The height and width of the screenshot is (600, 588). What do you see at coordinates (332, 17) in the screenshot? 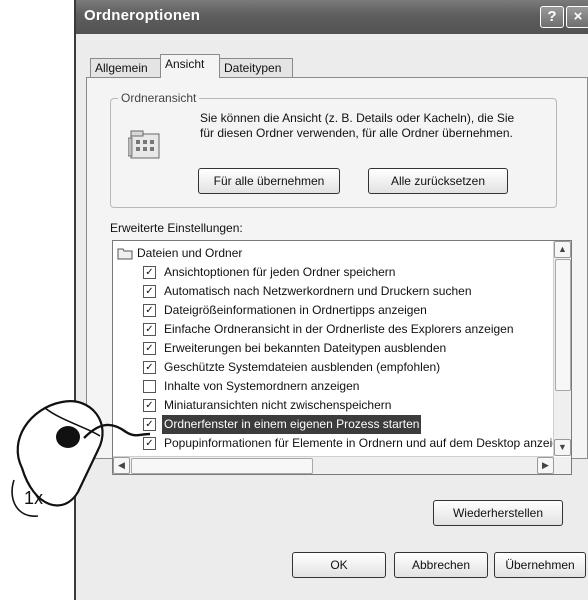
I see `title-bar: Ordneroptionen ? ×` at bounding box center [332, 17].